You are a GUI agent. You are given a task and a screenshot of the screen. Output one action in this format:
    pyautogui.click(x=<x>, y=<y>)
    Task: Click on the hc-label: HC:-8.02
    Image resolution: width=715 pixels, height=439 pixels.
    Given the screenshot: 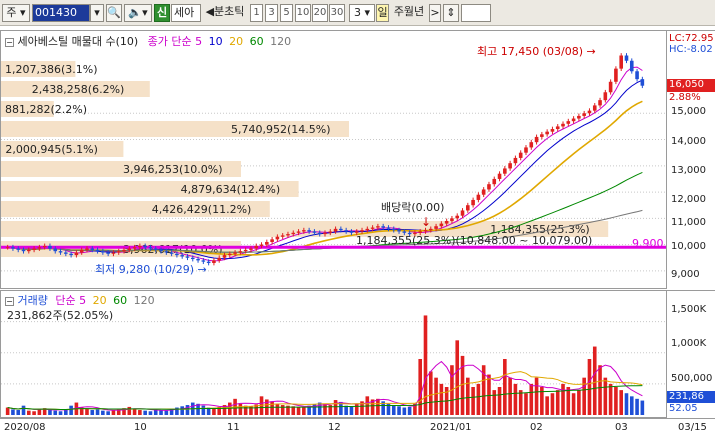 What is the action you would take?
    pyautogui.click(x=691, y=49)
    